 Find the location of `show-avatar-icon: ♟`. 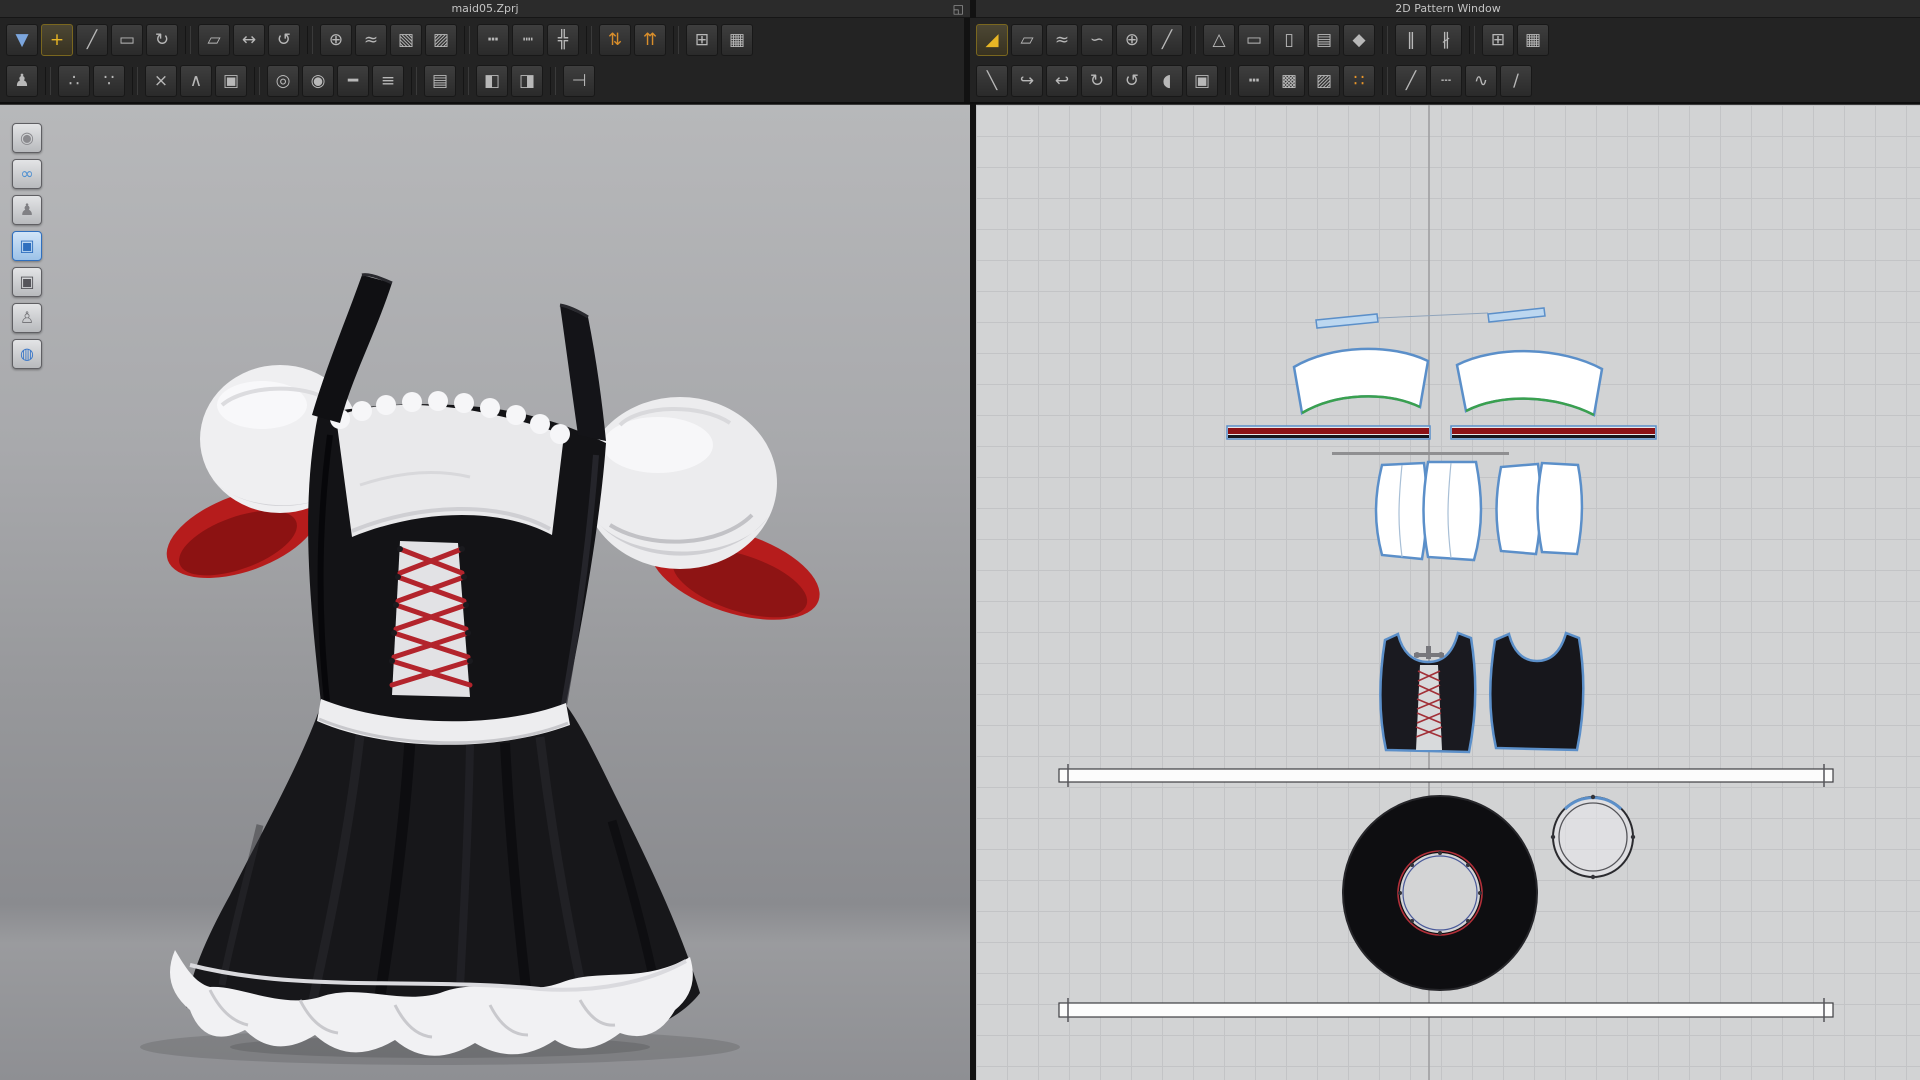

show-avatar-icon: ♟ is located at coordinates (27, 210).